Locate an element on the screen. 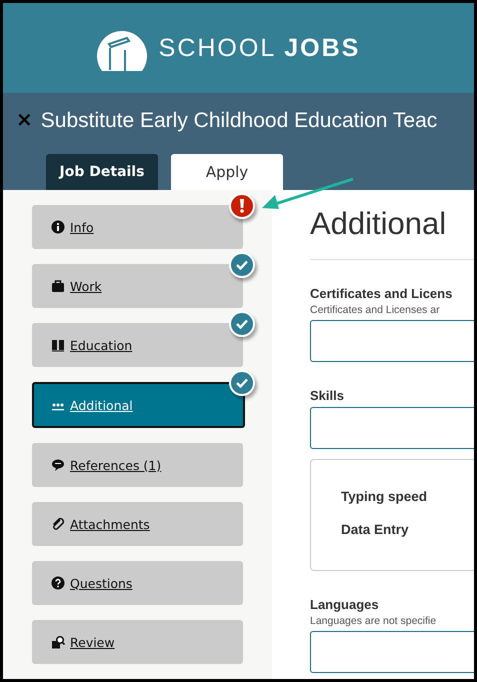  field-label: Certificates and Licens is located at coordinates (382, 293).